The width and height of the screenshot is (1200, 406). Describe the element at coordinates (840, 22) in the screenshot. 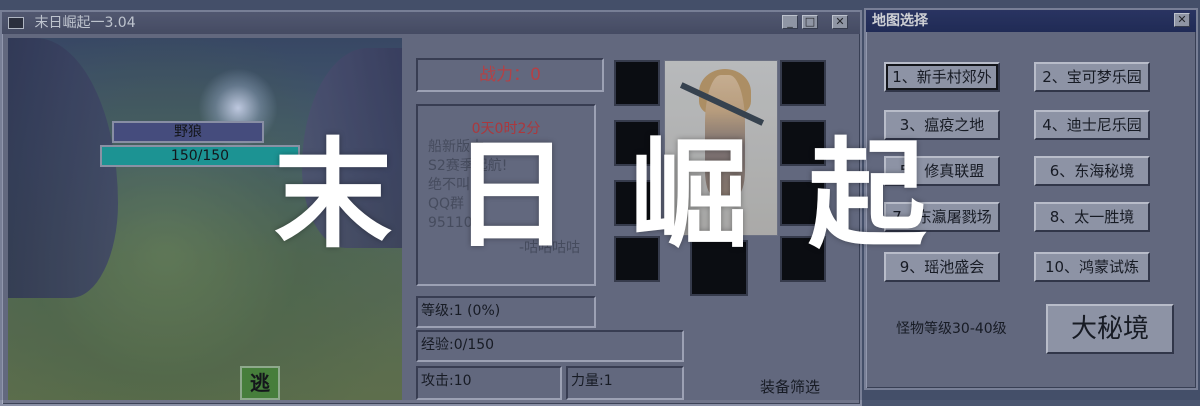

I see `close-button: ✕` at that location.